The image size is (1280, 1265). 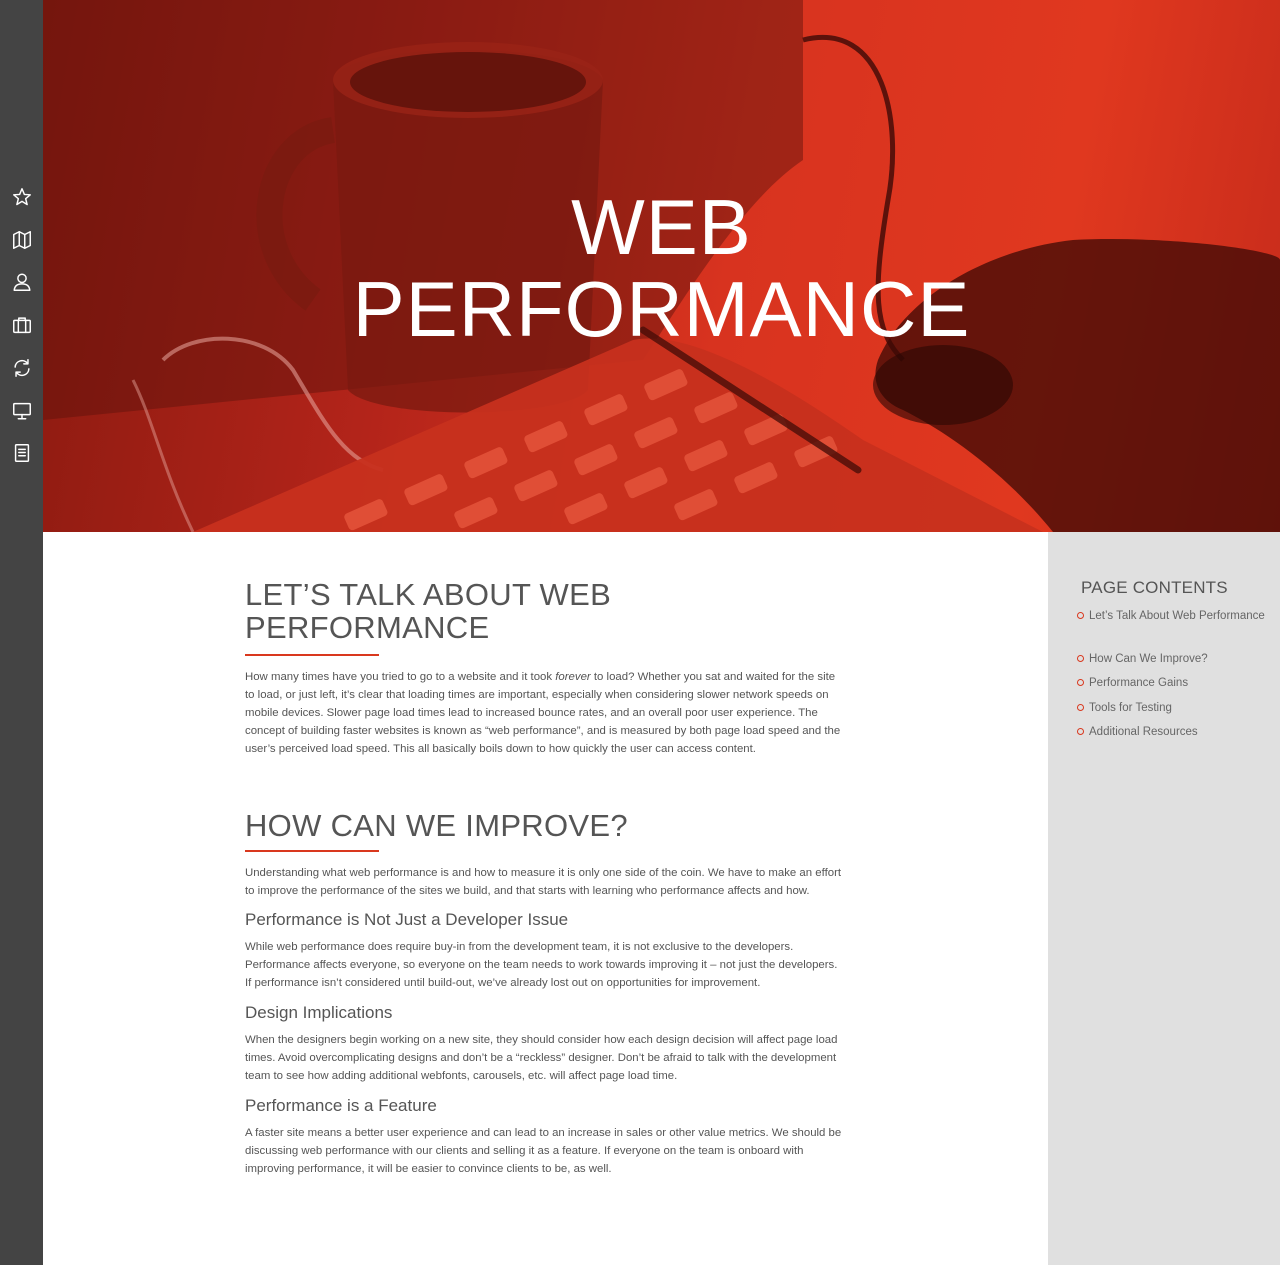 What do you see at coordinates (428, 594) in the screenshot?
I see `section-heading-line1: LET’S TALK ABOUT WEB` at bounding box center [428, 594].